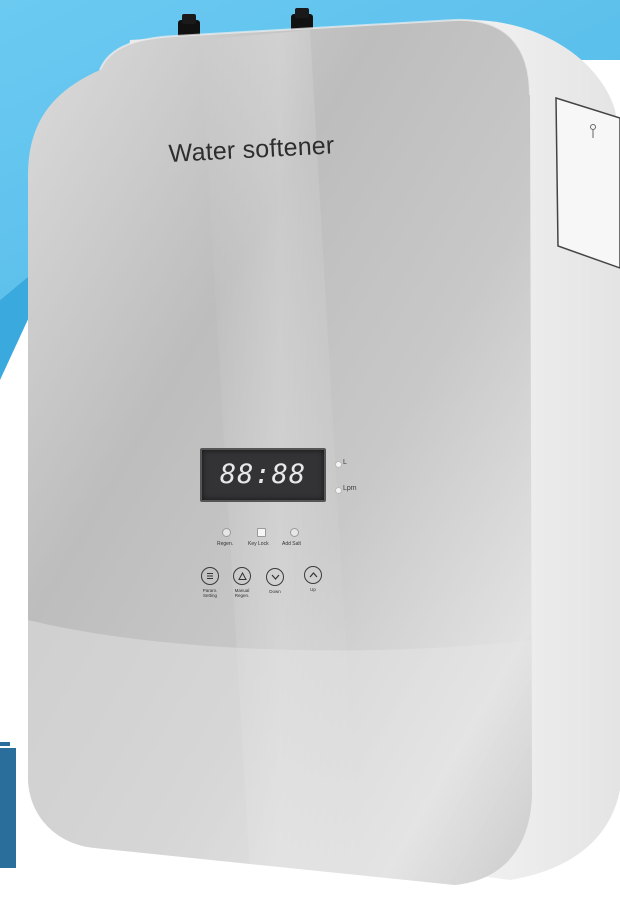  Describe the element at coordinates (261, 532) in the screenshot. I see `key-lock-led-icon` at that location.